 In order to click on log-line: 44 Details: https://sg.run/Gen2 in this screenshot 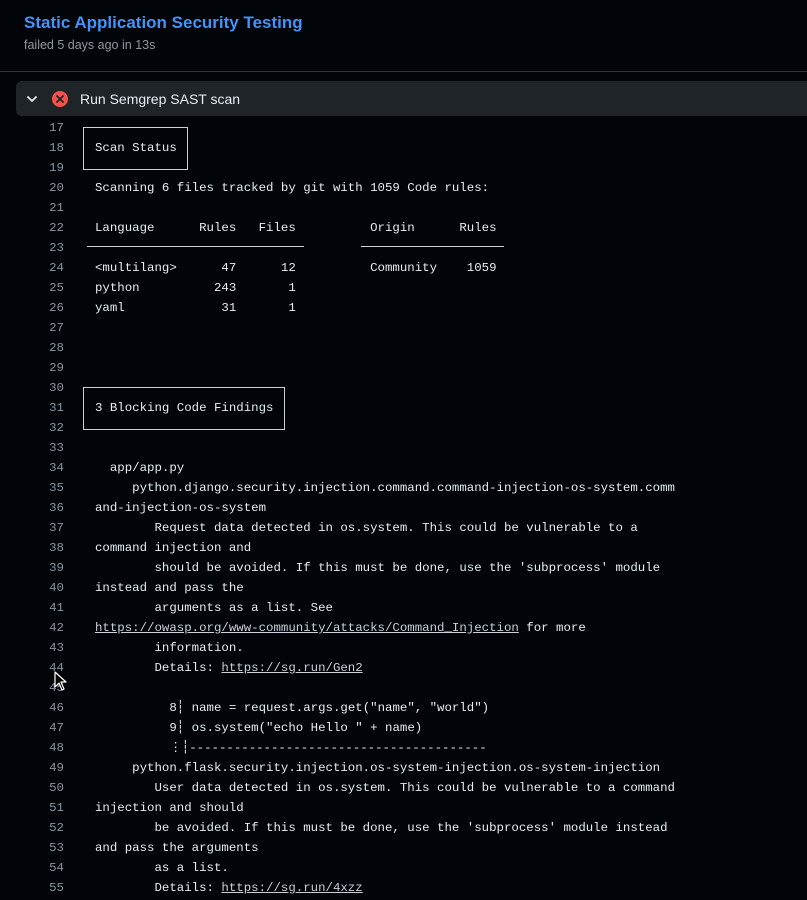, I will do `click(403, 668)`.